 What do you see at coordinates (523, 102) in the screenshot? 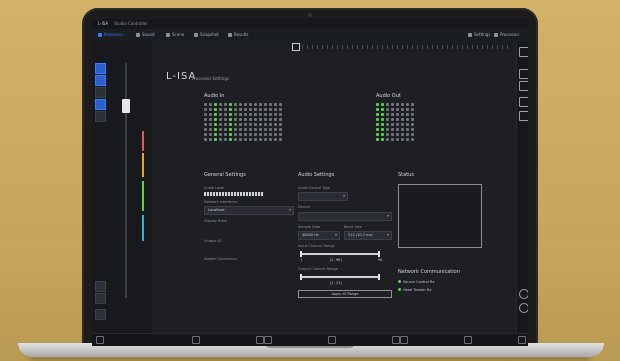
I see `move-icon` at bounding box center [523, 102].